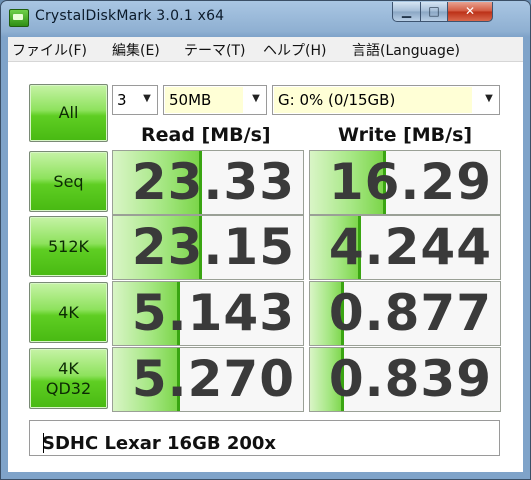  Describe the element at coordinates (206, 135) in the screenshot. I see `read-header: Read [MB/s]` at that location.